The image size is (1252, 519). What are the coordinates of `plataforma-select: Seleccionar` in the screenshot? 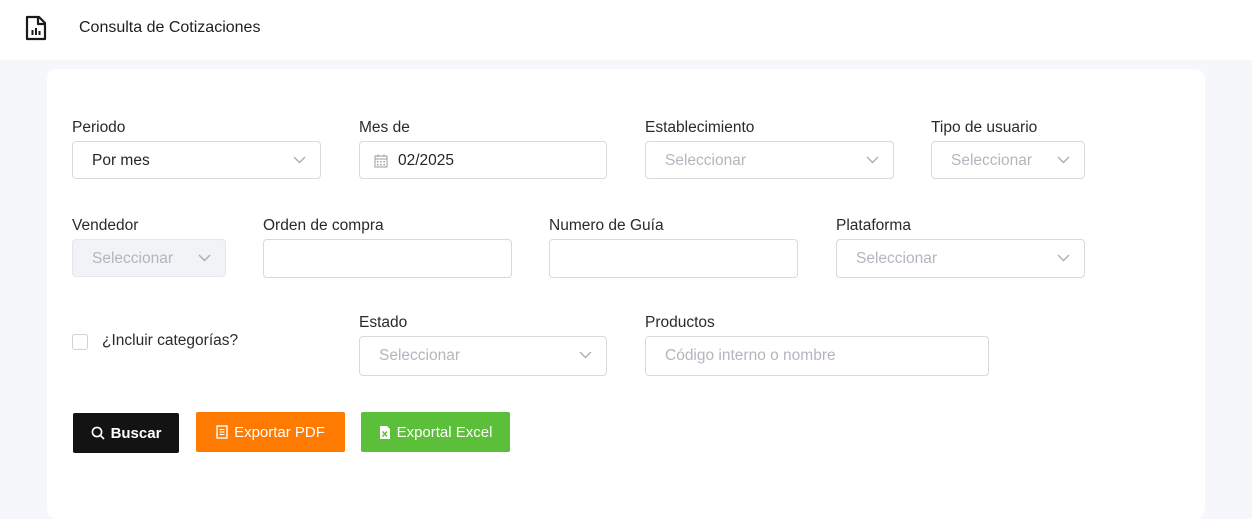 It's located at (960, 258).